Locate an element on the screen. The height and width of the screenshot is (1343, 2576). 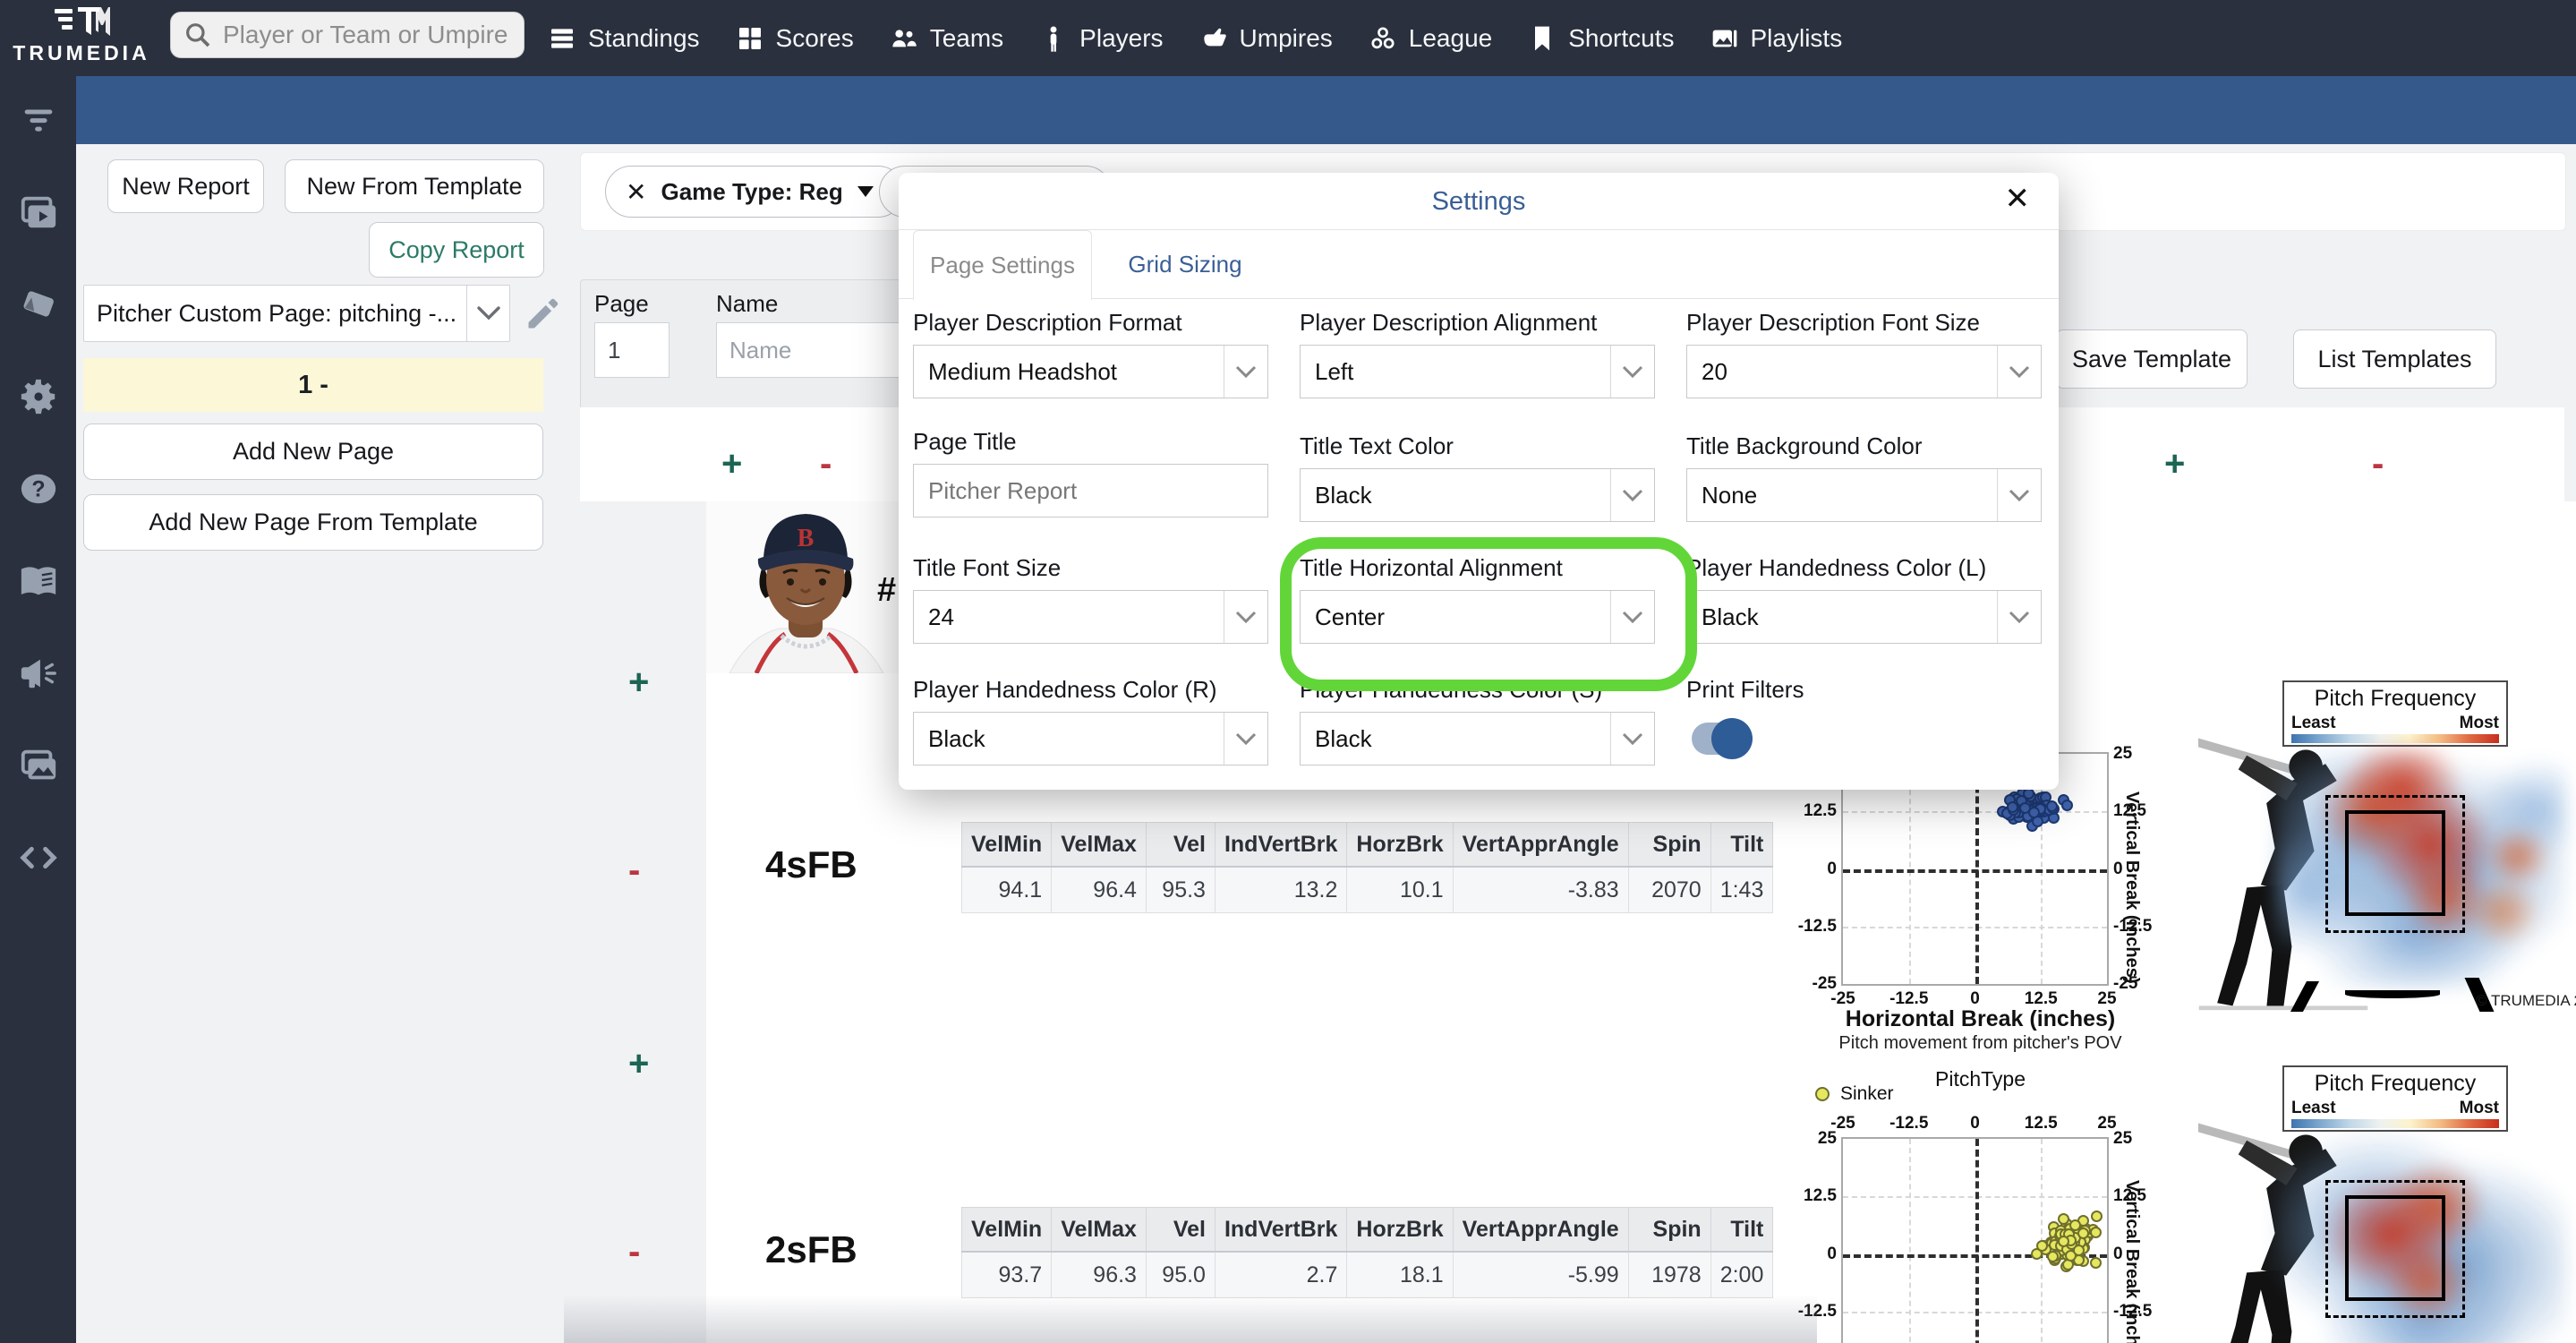
title-font-size-select: 24 is located at coordinates (1090, 617).